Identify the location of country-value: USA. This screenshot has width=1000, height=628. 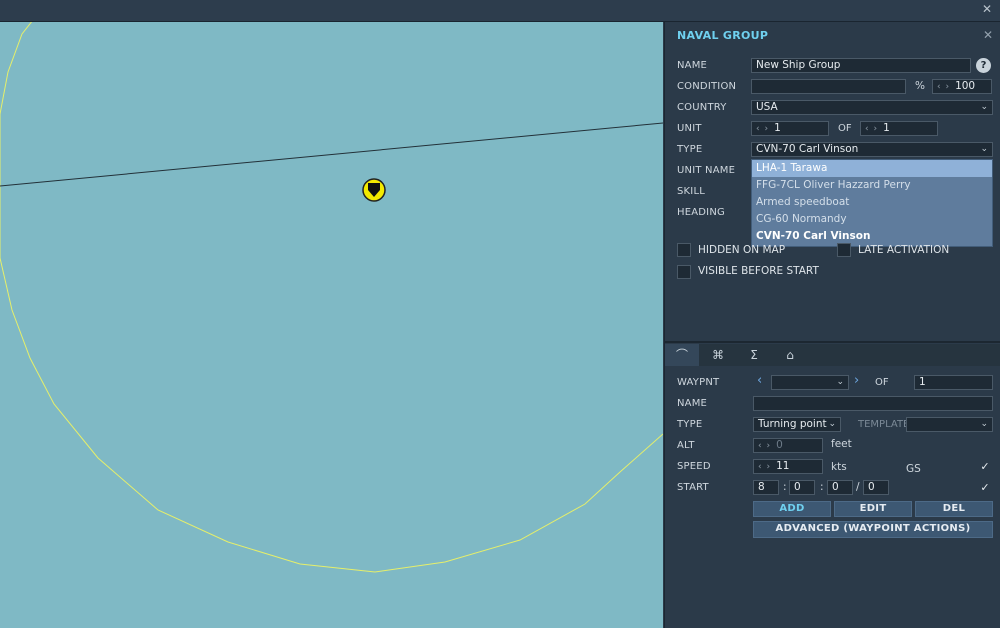
(767, 107).